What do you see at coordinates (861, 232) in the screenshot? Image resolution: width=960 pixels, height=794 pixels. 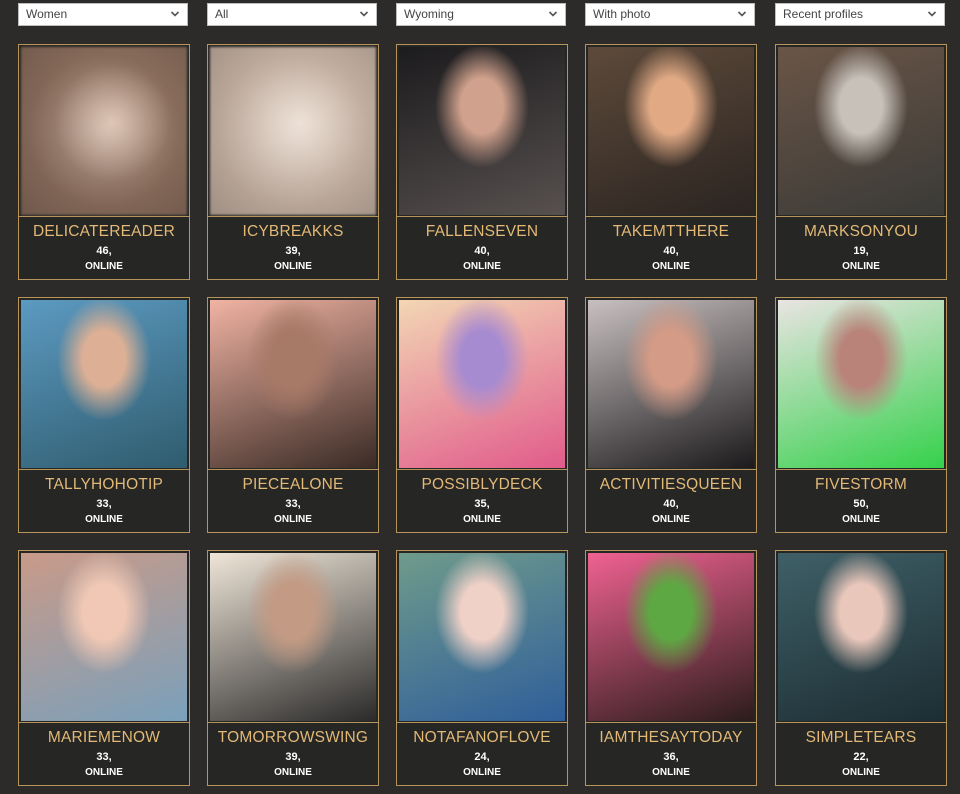 I see `profile-username: MARKSONYOU` at bounding box center [861, 232].